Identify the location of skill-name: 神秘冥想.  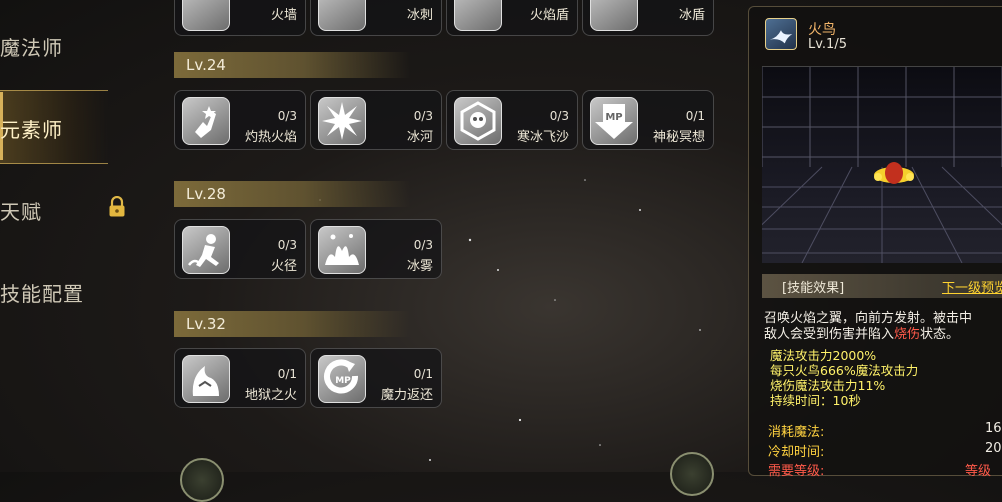
(678, 137).